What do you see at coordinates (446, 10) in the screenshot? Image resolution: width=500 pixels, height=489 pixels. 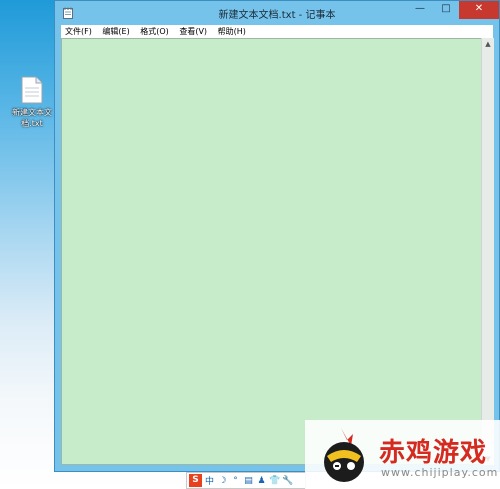 I see `maximize-button: □` at bounding box center [446, 10].